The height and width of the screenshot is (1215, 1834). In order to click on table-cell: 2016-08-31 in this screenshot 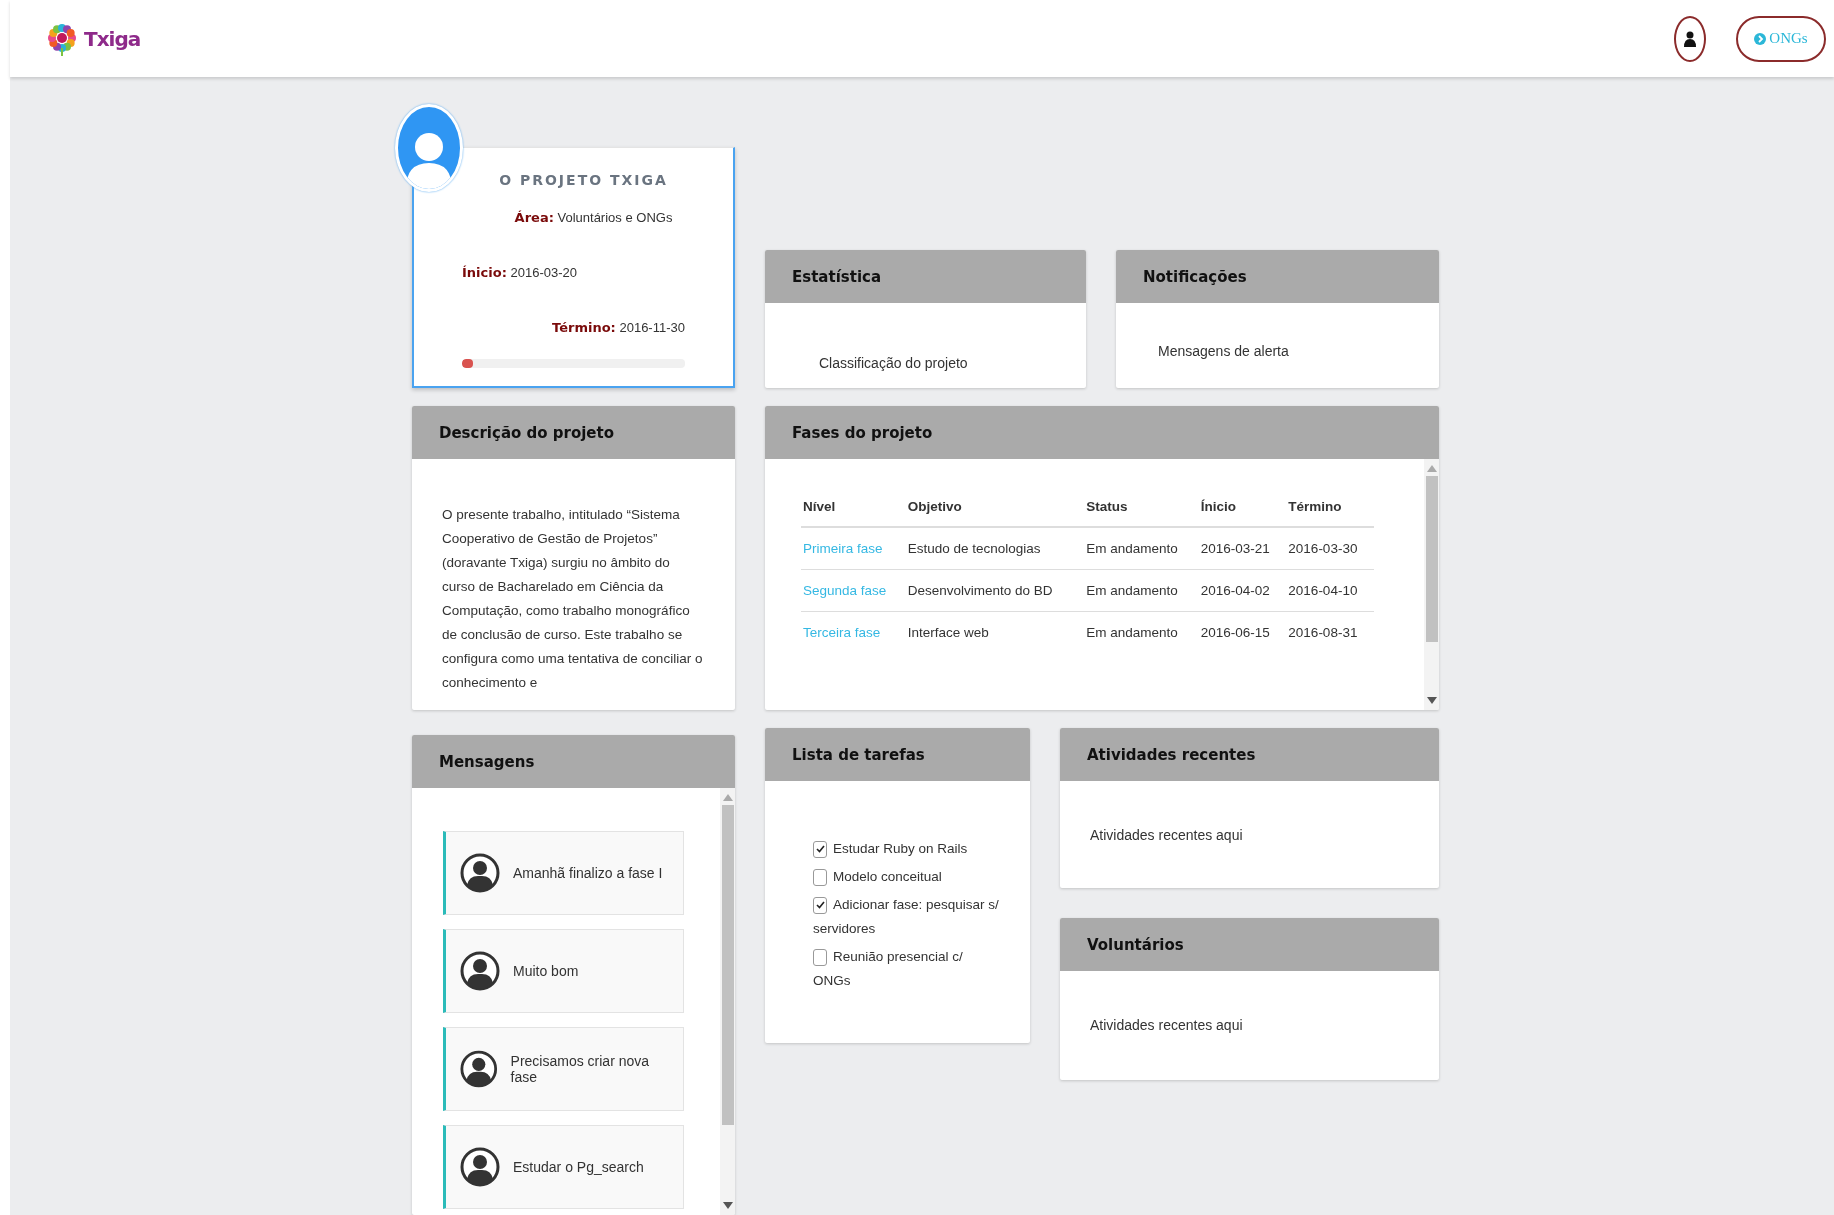, I will do `click(1330, 632)`.